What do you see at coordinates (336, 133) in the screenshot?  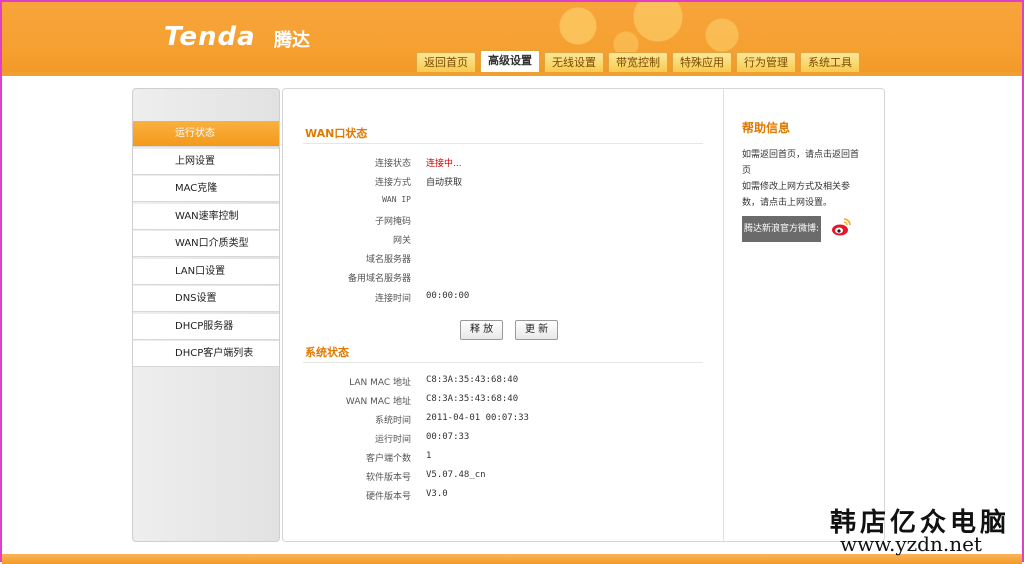 I see `wan-status-title: WAN口状态` at bounding box center [336, 133].